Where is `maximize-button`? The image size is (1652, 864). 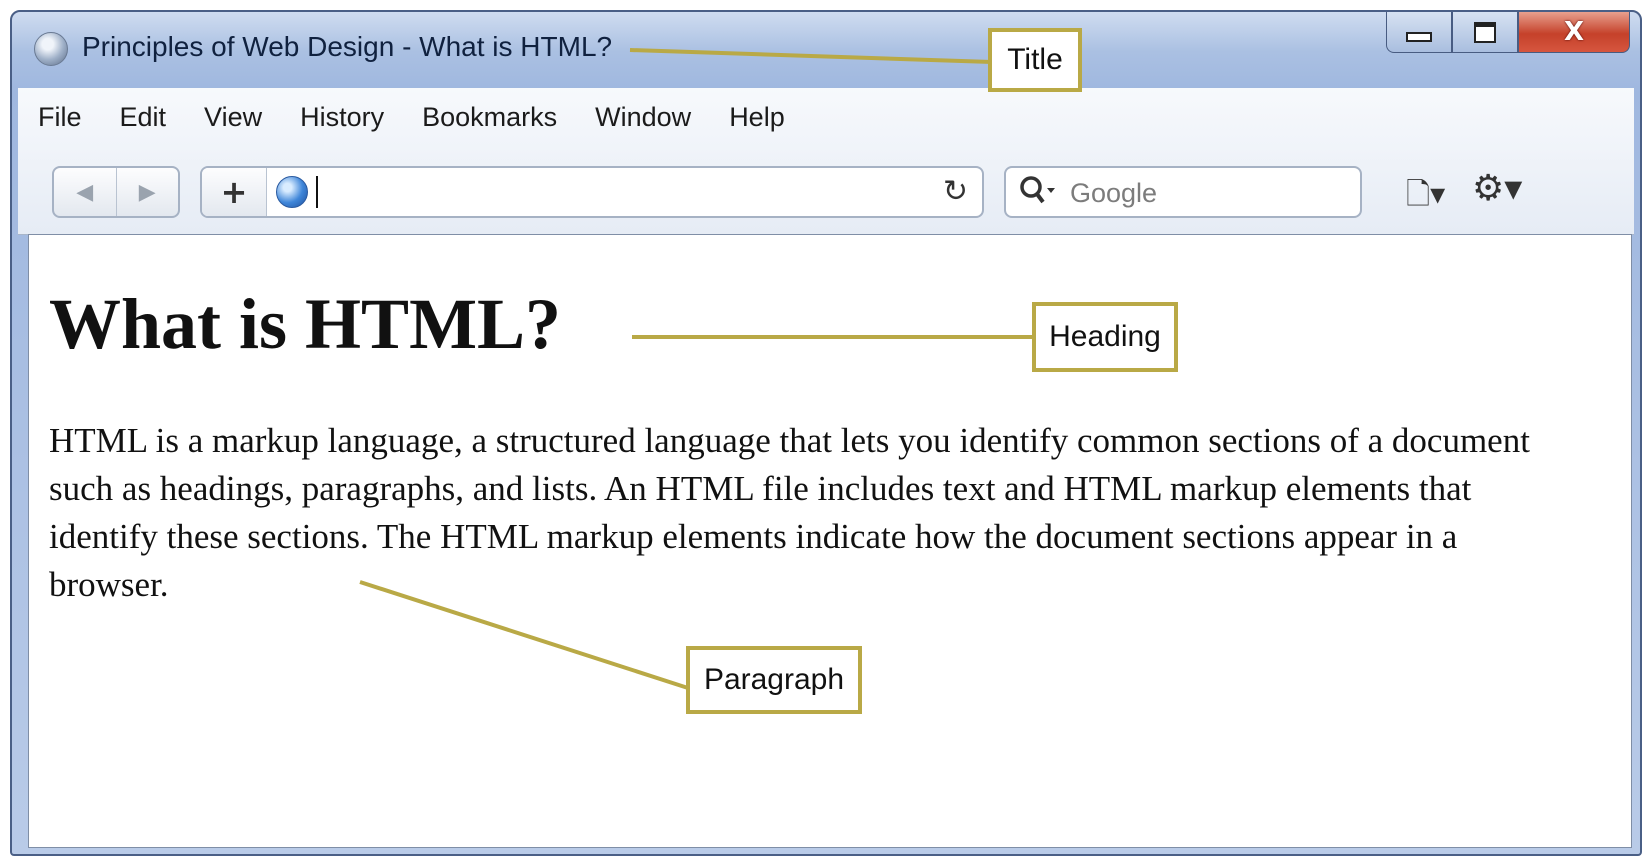
maximize-button is located at coordinates (1485, 32).